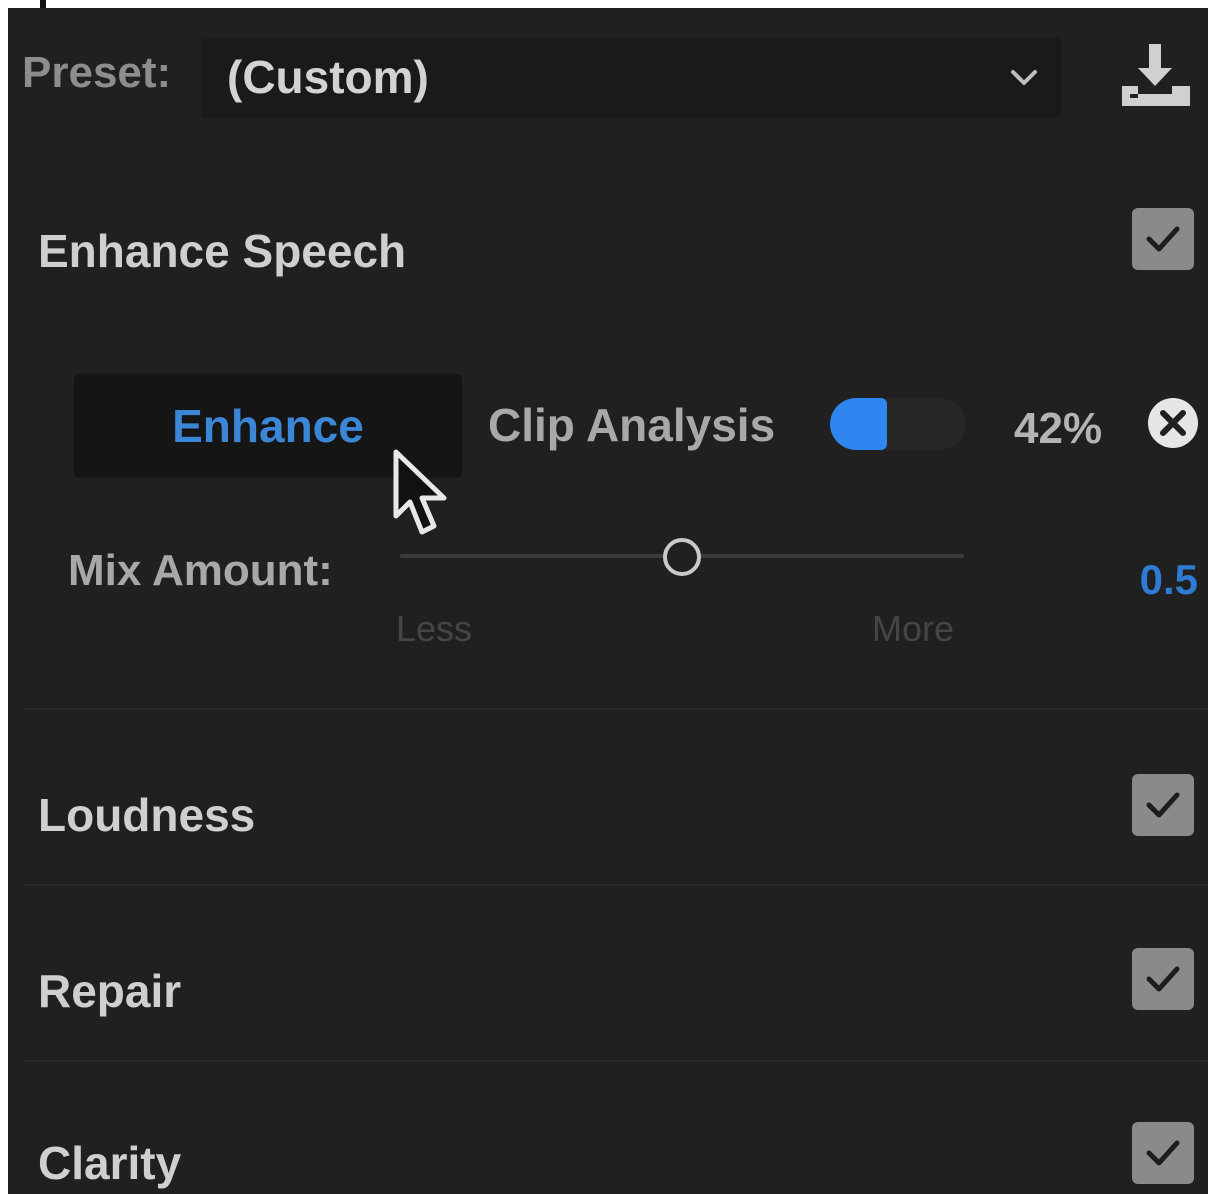 This screenshot has height=1194, width=1208. Describe the element at coordinates (328, 77) in the screenshot. I see `preset-value: (Custom)` at that location.